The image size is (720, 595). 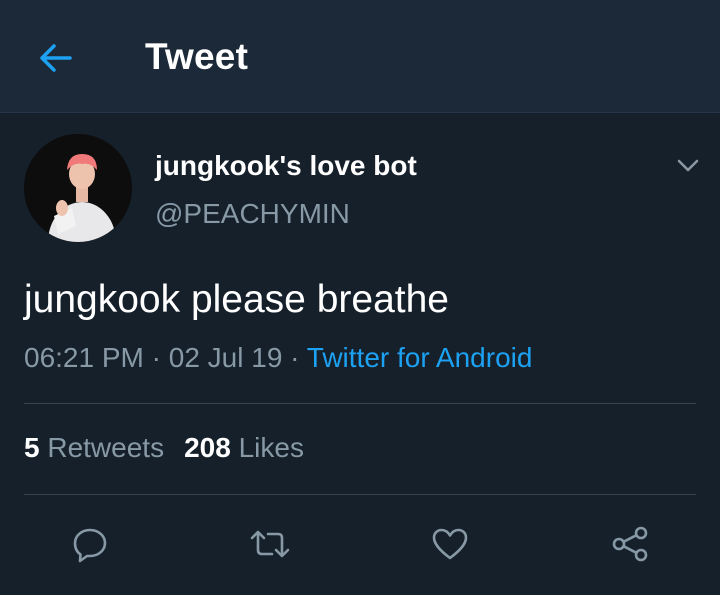 What do you see at coordinates (271, 447) in the screenshot?
I see `likes-label: Likes` at bounding box center [271, 447].